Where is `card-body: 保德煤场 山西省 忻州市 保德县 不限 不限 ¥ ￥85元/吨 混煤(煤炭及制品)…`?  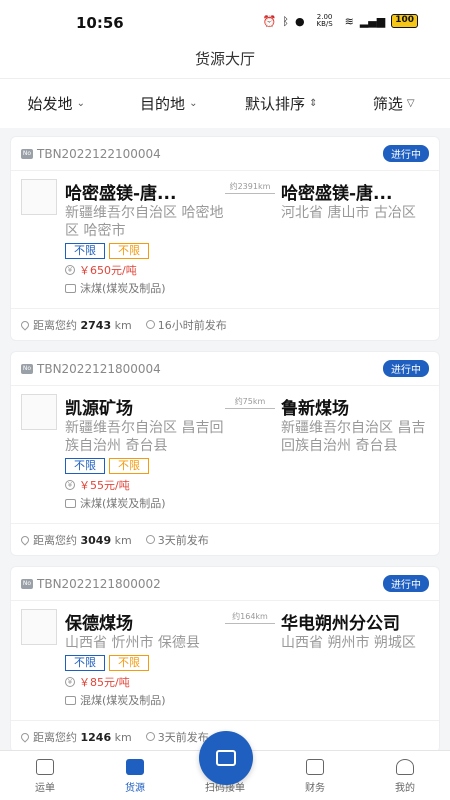 card-body: 保德煤场 山西省 忻州市 保德县 不限 不限 ¥ ￥85元/吨 混煤(煤炭及制品)… is located at coordinates (225, 656).